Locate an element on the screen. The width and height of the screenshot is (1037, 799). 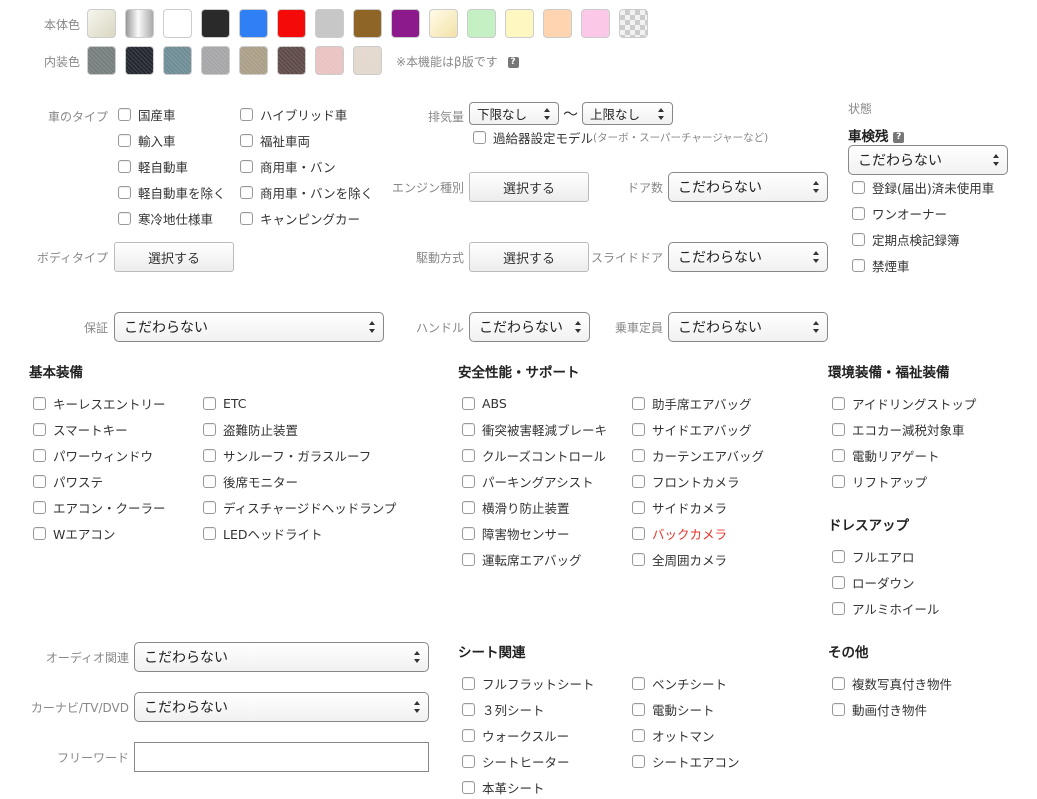
basic-col1-checkbox-3: パワステ is located at coordinates (68, 481).